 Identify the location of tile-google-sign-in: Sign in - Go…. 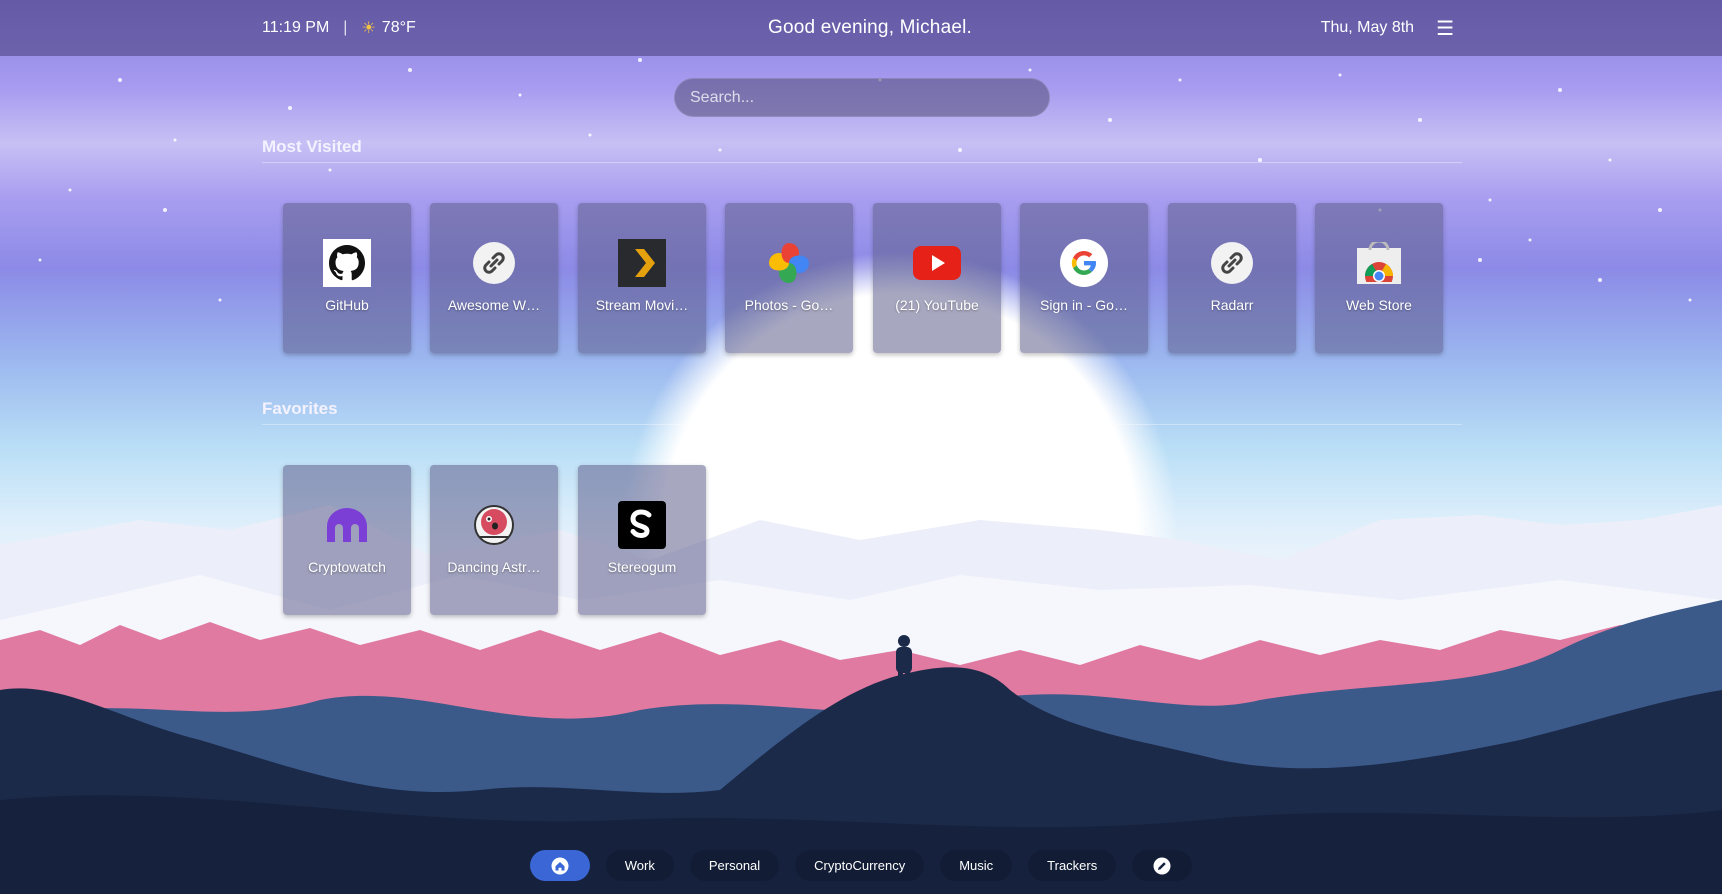
(1084, 278).